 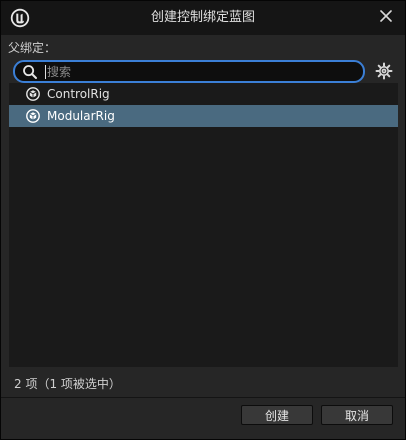 What do you see at coordinates (203, 94) in the screenshot?
I see `list-item-controlrig: ControlRig` at bounding box center [203, 94].